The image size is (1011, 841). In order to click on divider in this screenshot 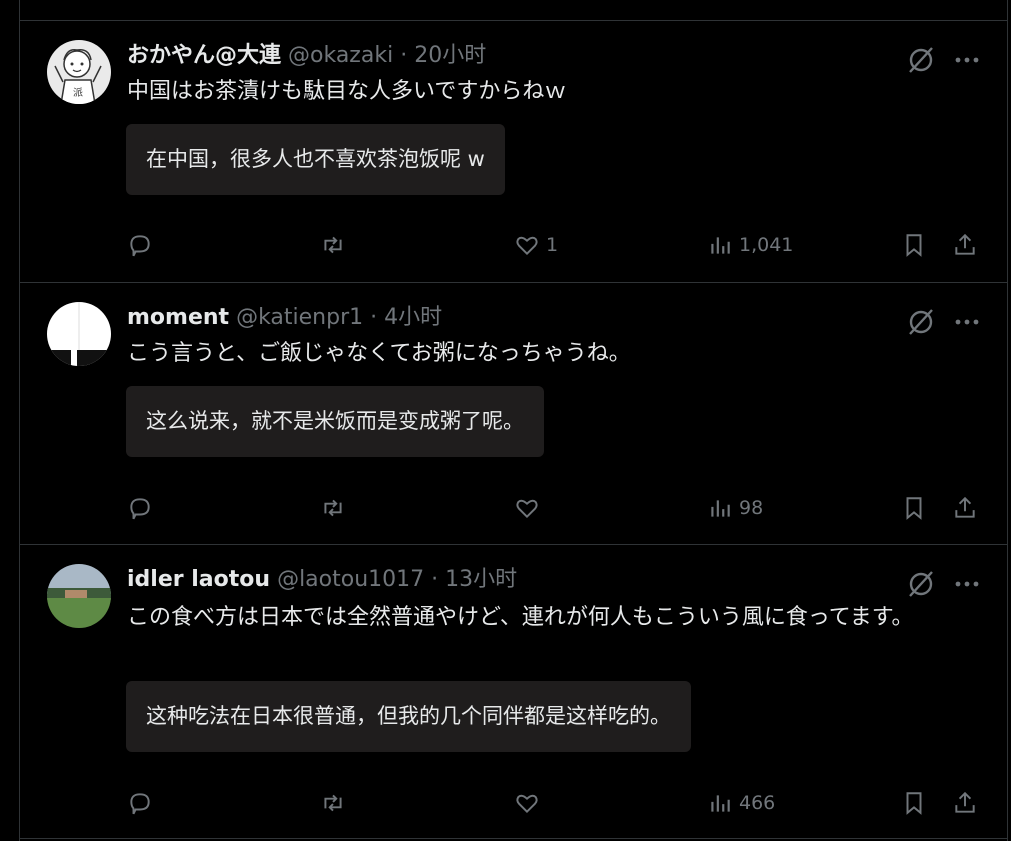, I will do `click(513, 838)`.